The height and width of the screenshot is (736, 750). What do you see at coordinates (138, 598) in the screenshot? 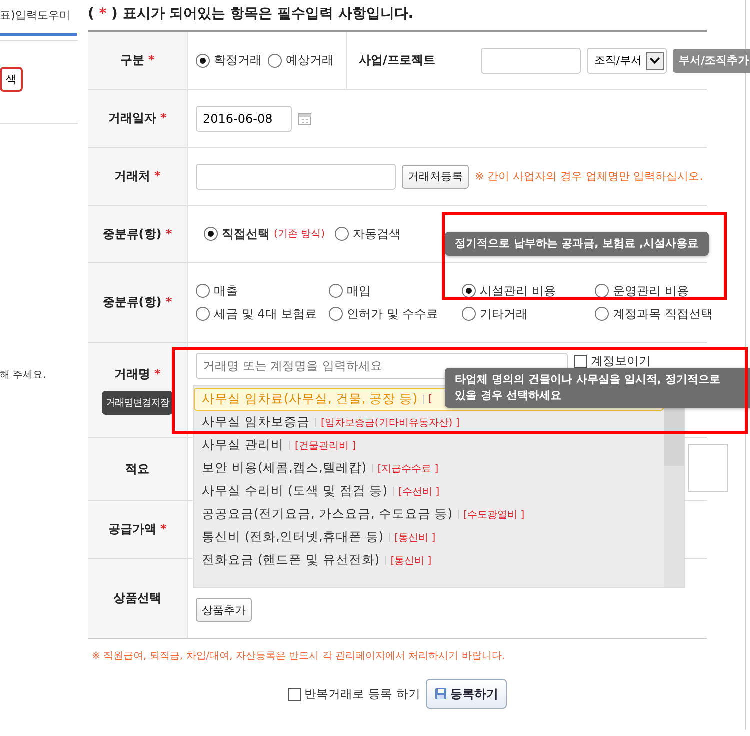
I see `field-label: 상품선택` at bounding box center [138, 598].